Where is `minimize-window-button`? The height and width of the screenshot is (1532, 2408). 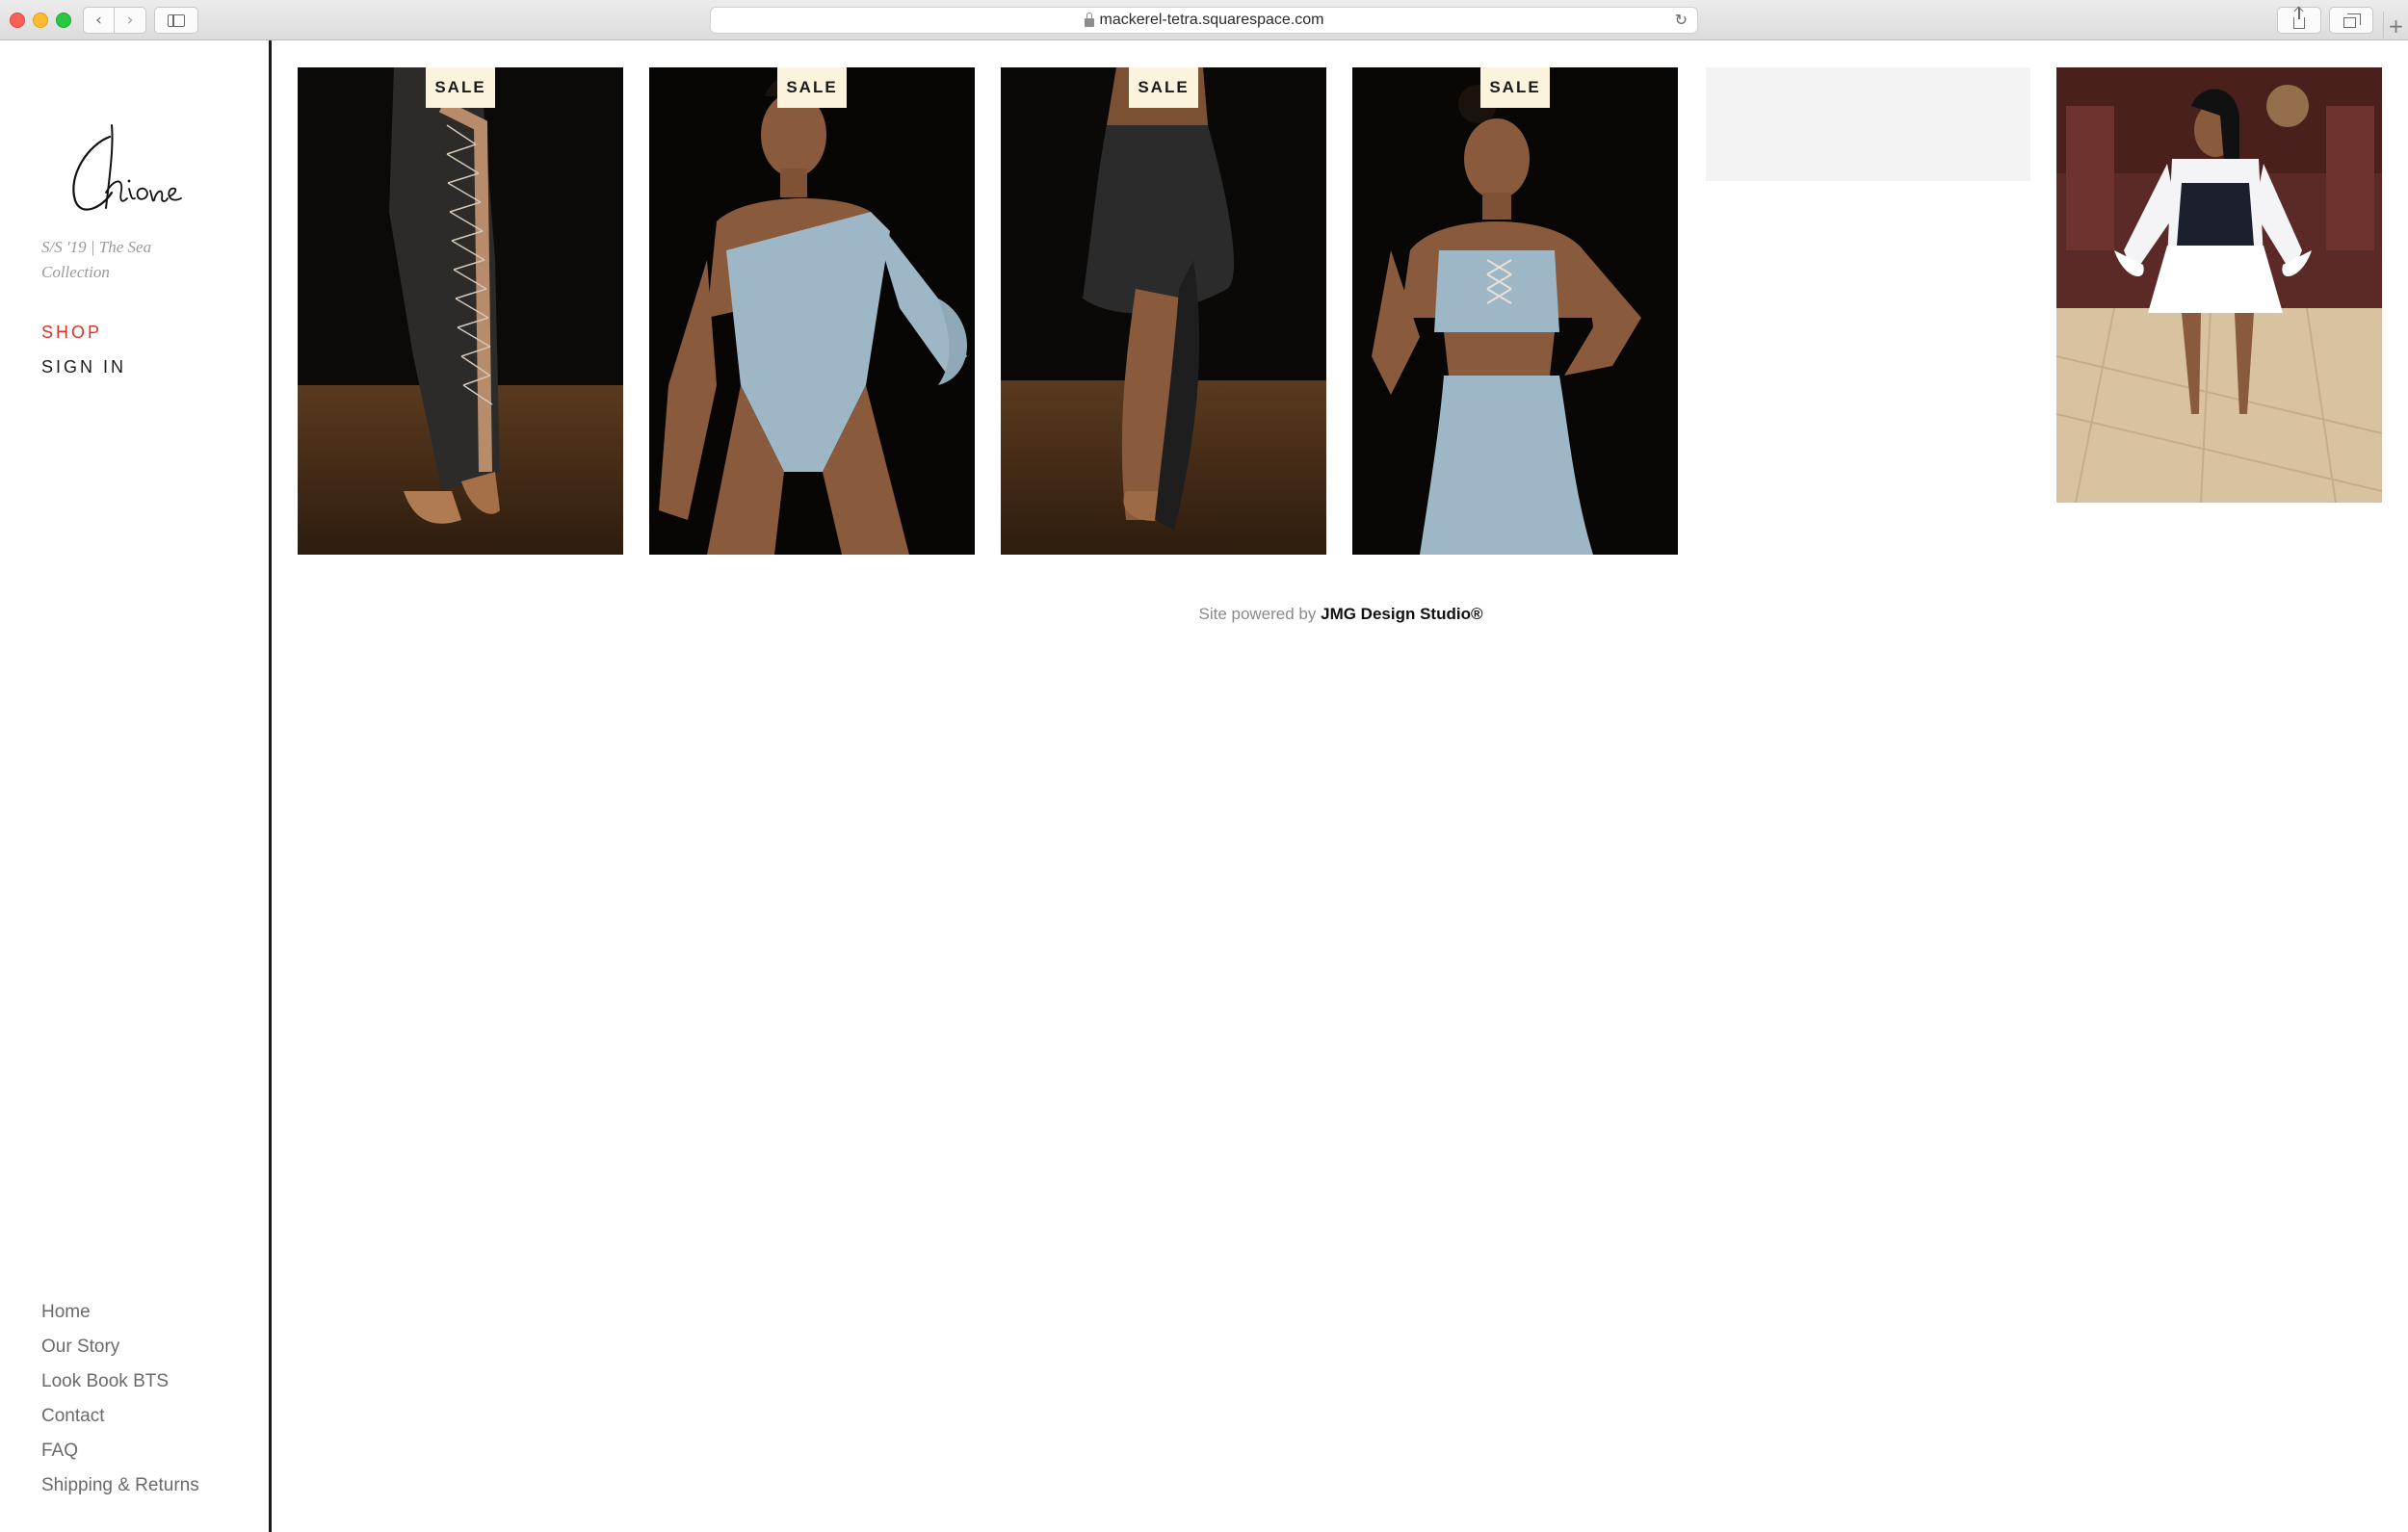
minimize-window-button is located at coordinates (40, 20).